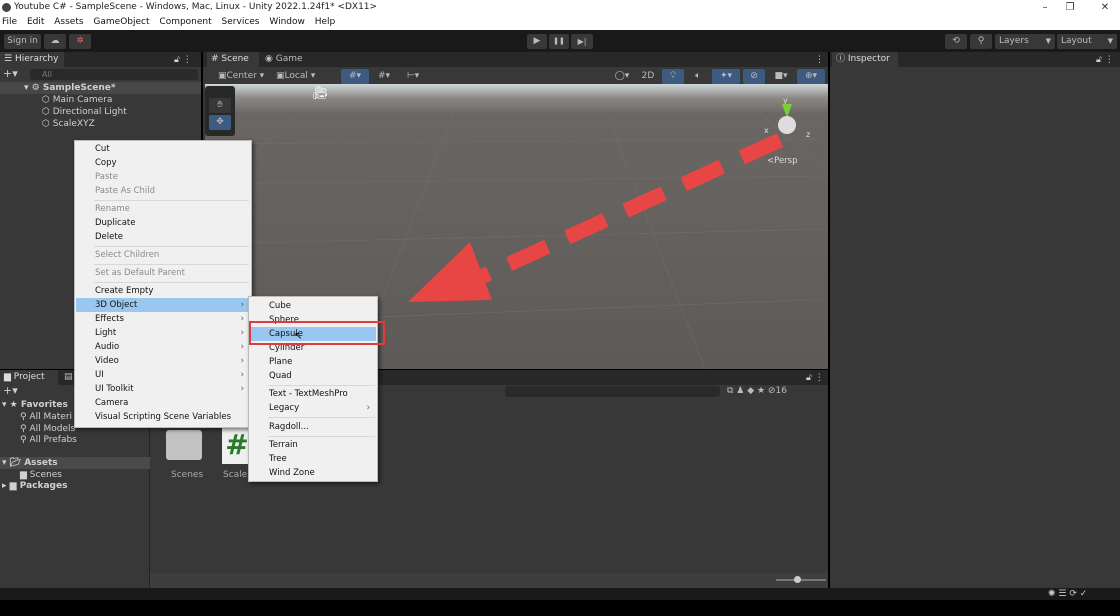 This screenshot has height=616, width=1120. I want to click on menu-item-paste-as-child: Paste As Child, so click(163, 191).